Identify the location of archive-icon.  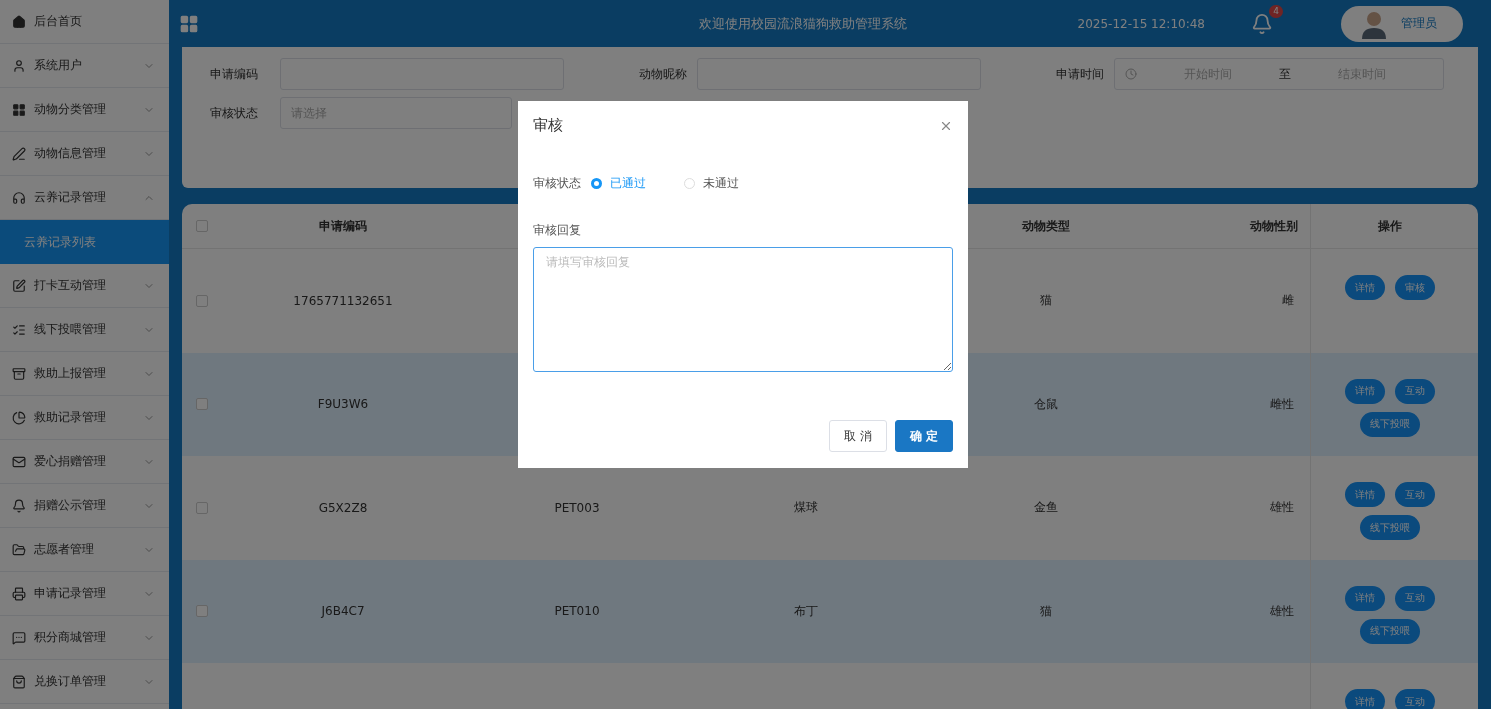
(19, 373).